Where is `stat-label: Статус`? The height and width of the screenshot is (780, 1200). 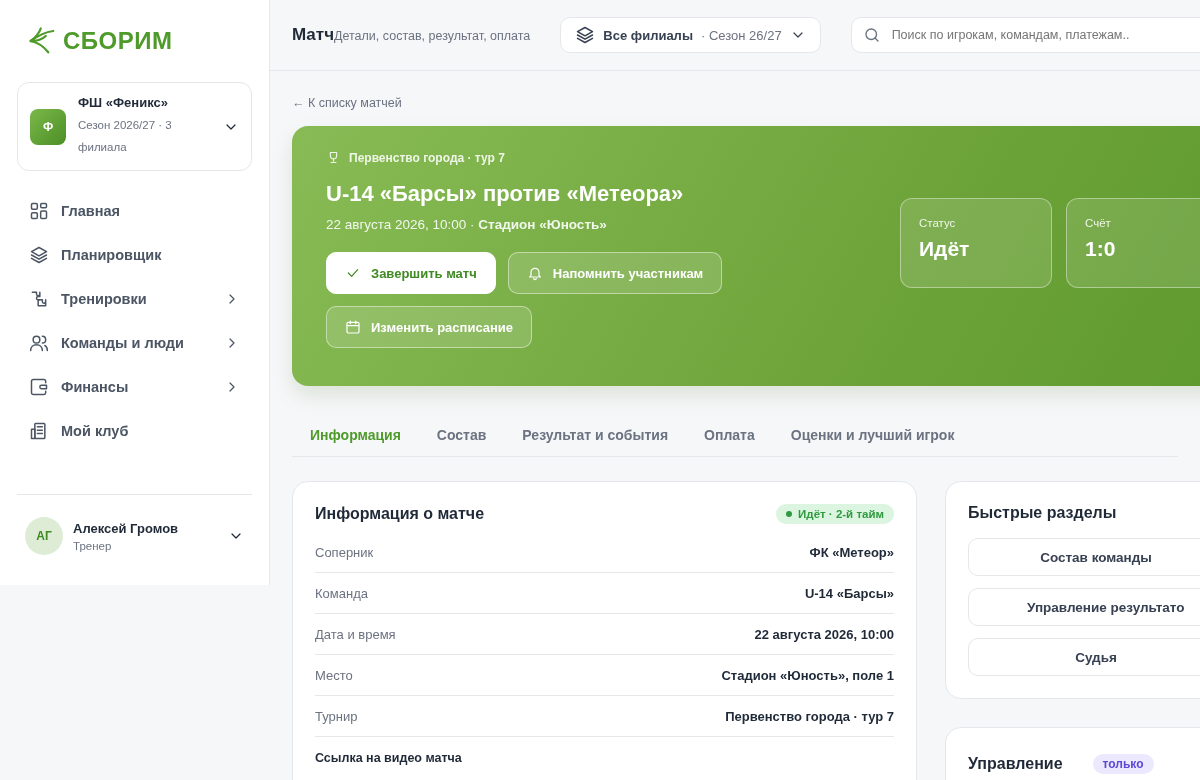
stat-label: Статус is located at coordinates (938, 223).